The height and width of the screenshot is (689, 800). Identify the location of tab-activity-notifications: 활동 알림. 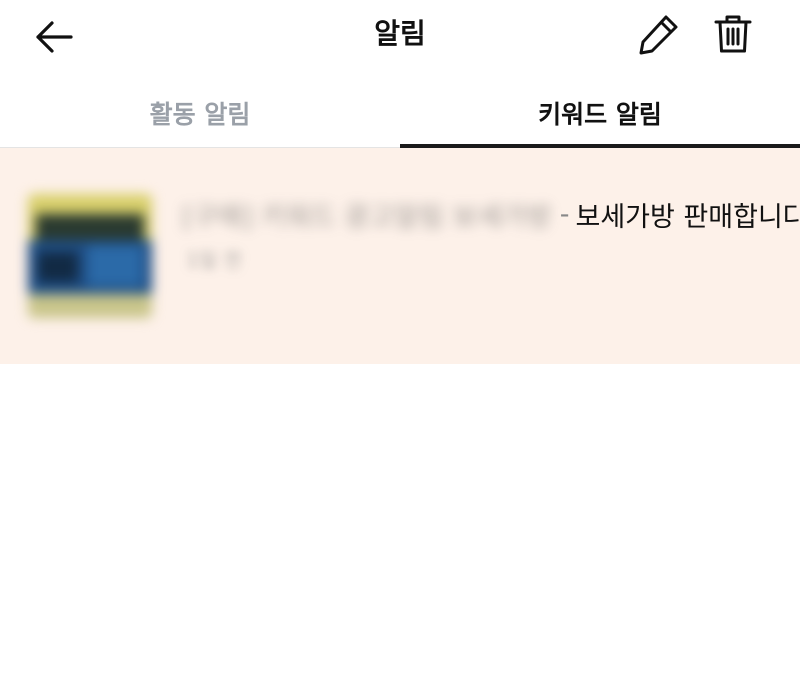
(200, 112).